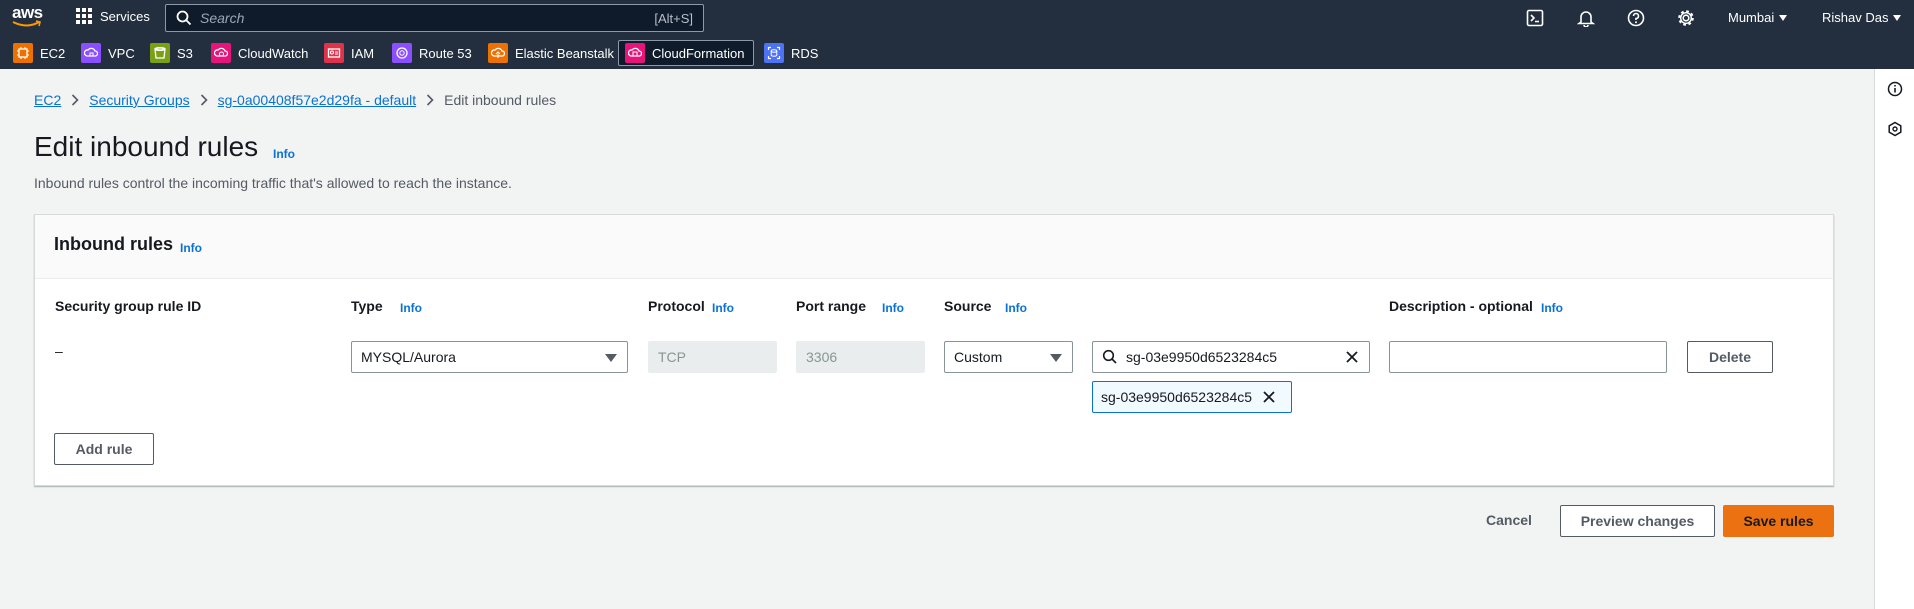 The width and height of the screenshot is (1914, 609). What do you see at coordinates (498, 53) in the screenshot?
I see `beanstalk-icon` at bounding box center [498, 53].